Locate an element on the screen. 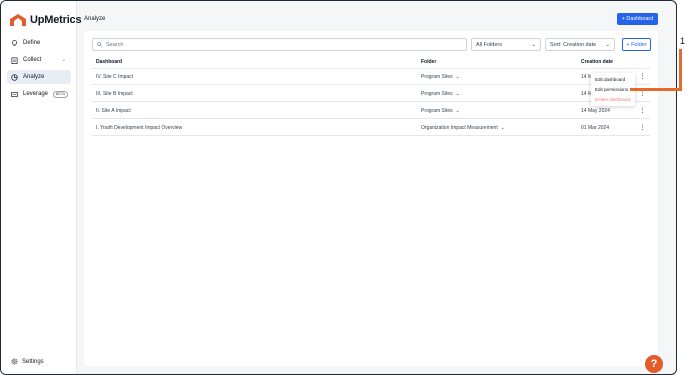  sidebar-item-settings: Settings is located at coordinates (27, 361).